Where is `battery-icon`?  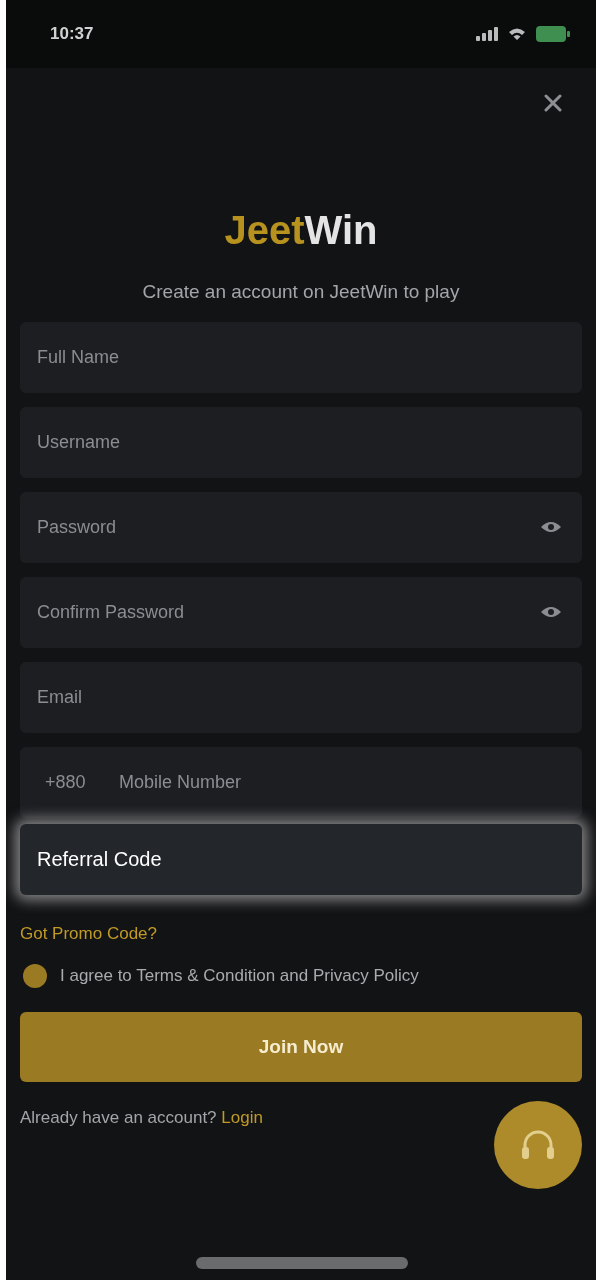
battery-icon is located at coordinates (553, 34).